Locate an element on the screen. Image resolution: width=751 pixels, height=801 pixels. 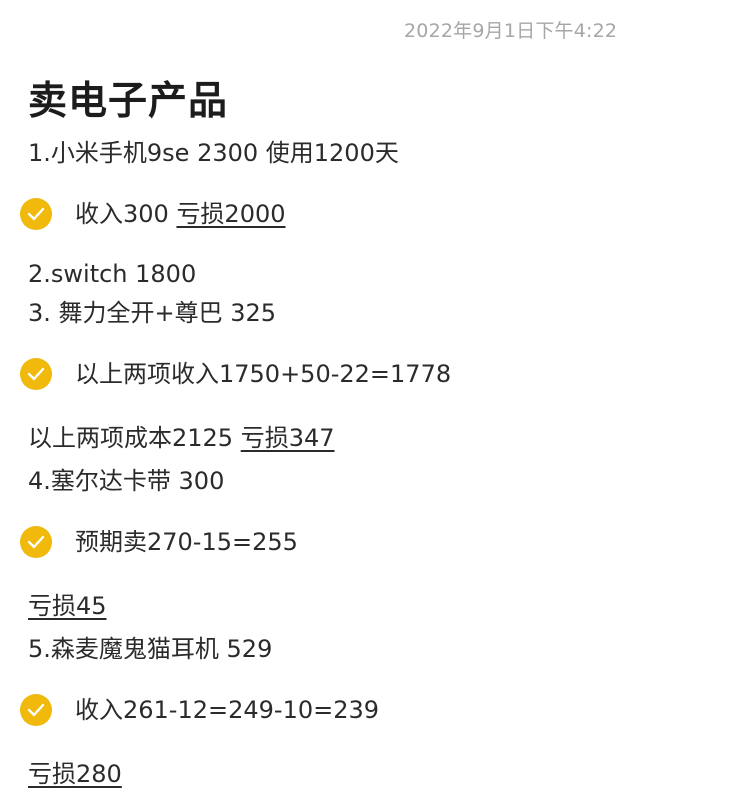
checklist-text: 收入300 亏损2000 is located at coordinates (180, 214).